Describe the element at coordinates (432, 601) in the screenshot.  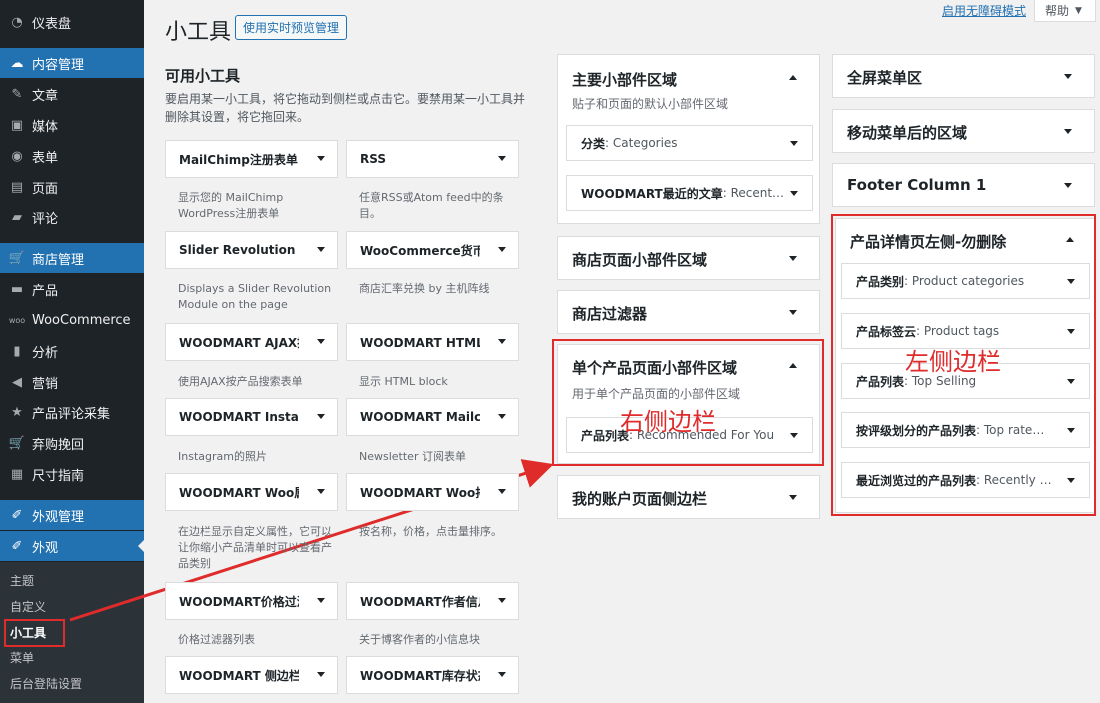
I see `available-widget: WOODMART作者信息` at that location.